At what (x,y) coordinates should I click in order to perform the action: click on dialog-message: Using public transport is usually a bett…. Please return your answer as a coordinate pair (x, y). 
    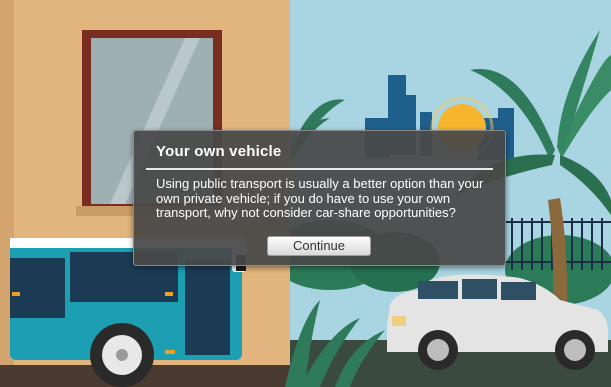
    Looking at the image, I should click on (320, 198).